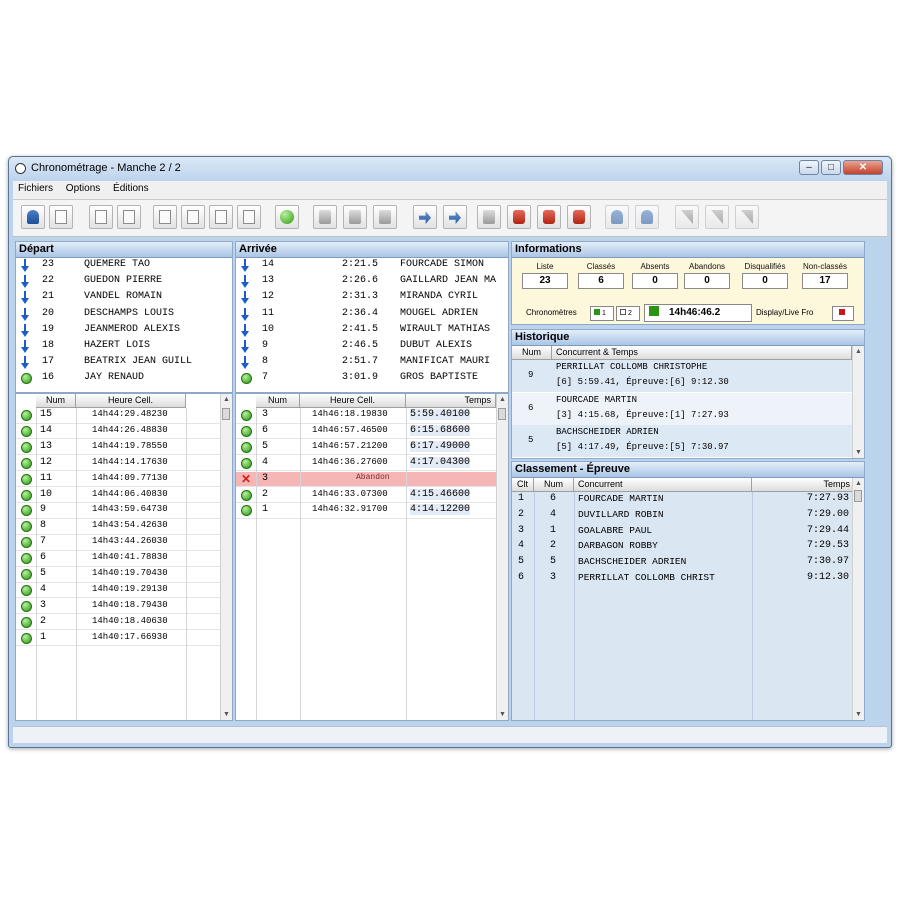 Image resolution: width=900 pixels, height=900 pixels. What do you see at coordinates (372, 379) in the screenshot?
I see `arrivee-queue-row: 7 3:01.9 GROS BAPTISTE` at bounding box center [372, 379].